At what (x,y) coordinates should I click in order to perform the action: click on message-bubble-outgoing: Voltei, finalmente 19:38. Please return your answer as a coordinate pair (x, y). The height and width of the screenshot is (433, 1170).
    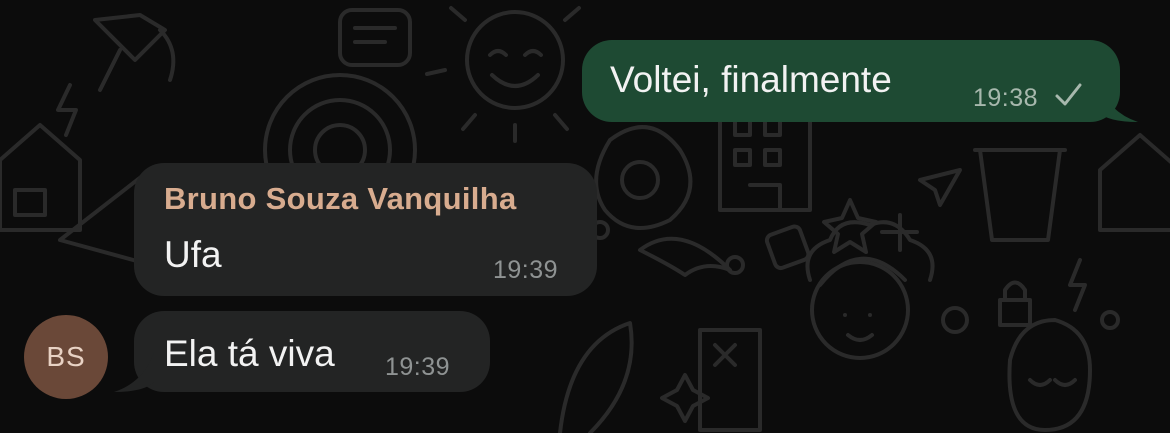
    Looking at the image, I should click on (851, 81).